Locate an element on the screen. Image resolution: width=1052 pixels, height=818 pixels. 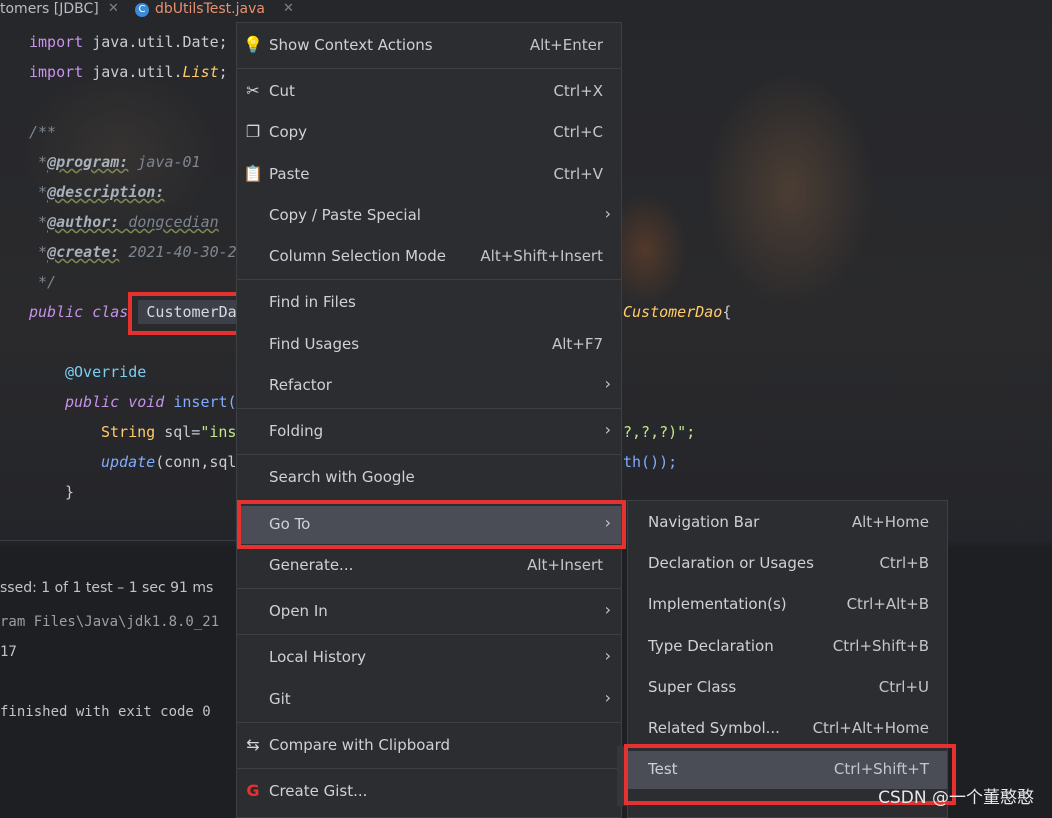
console-line: 17 is located at coordinates (8, 652).